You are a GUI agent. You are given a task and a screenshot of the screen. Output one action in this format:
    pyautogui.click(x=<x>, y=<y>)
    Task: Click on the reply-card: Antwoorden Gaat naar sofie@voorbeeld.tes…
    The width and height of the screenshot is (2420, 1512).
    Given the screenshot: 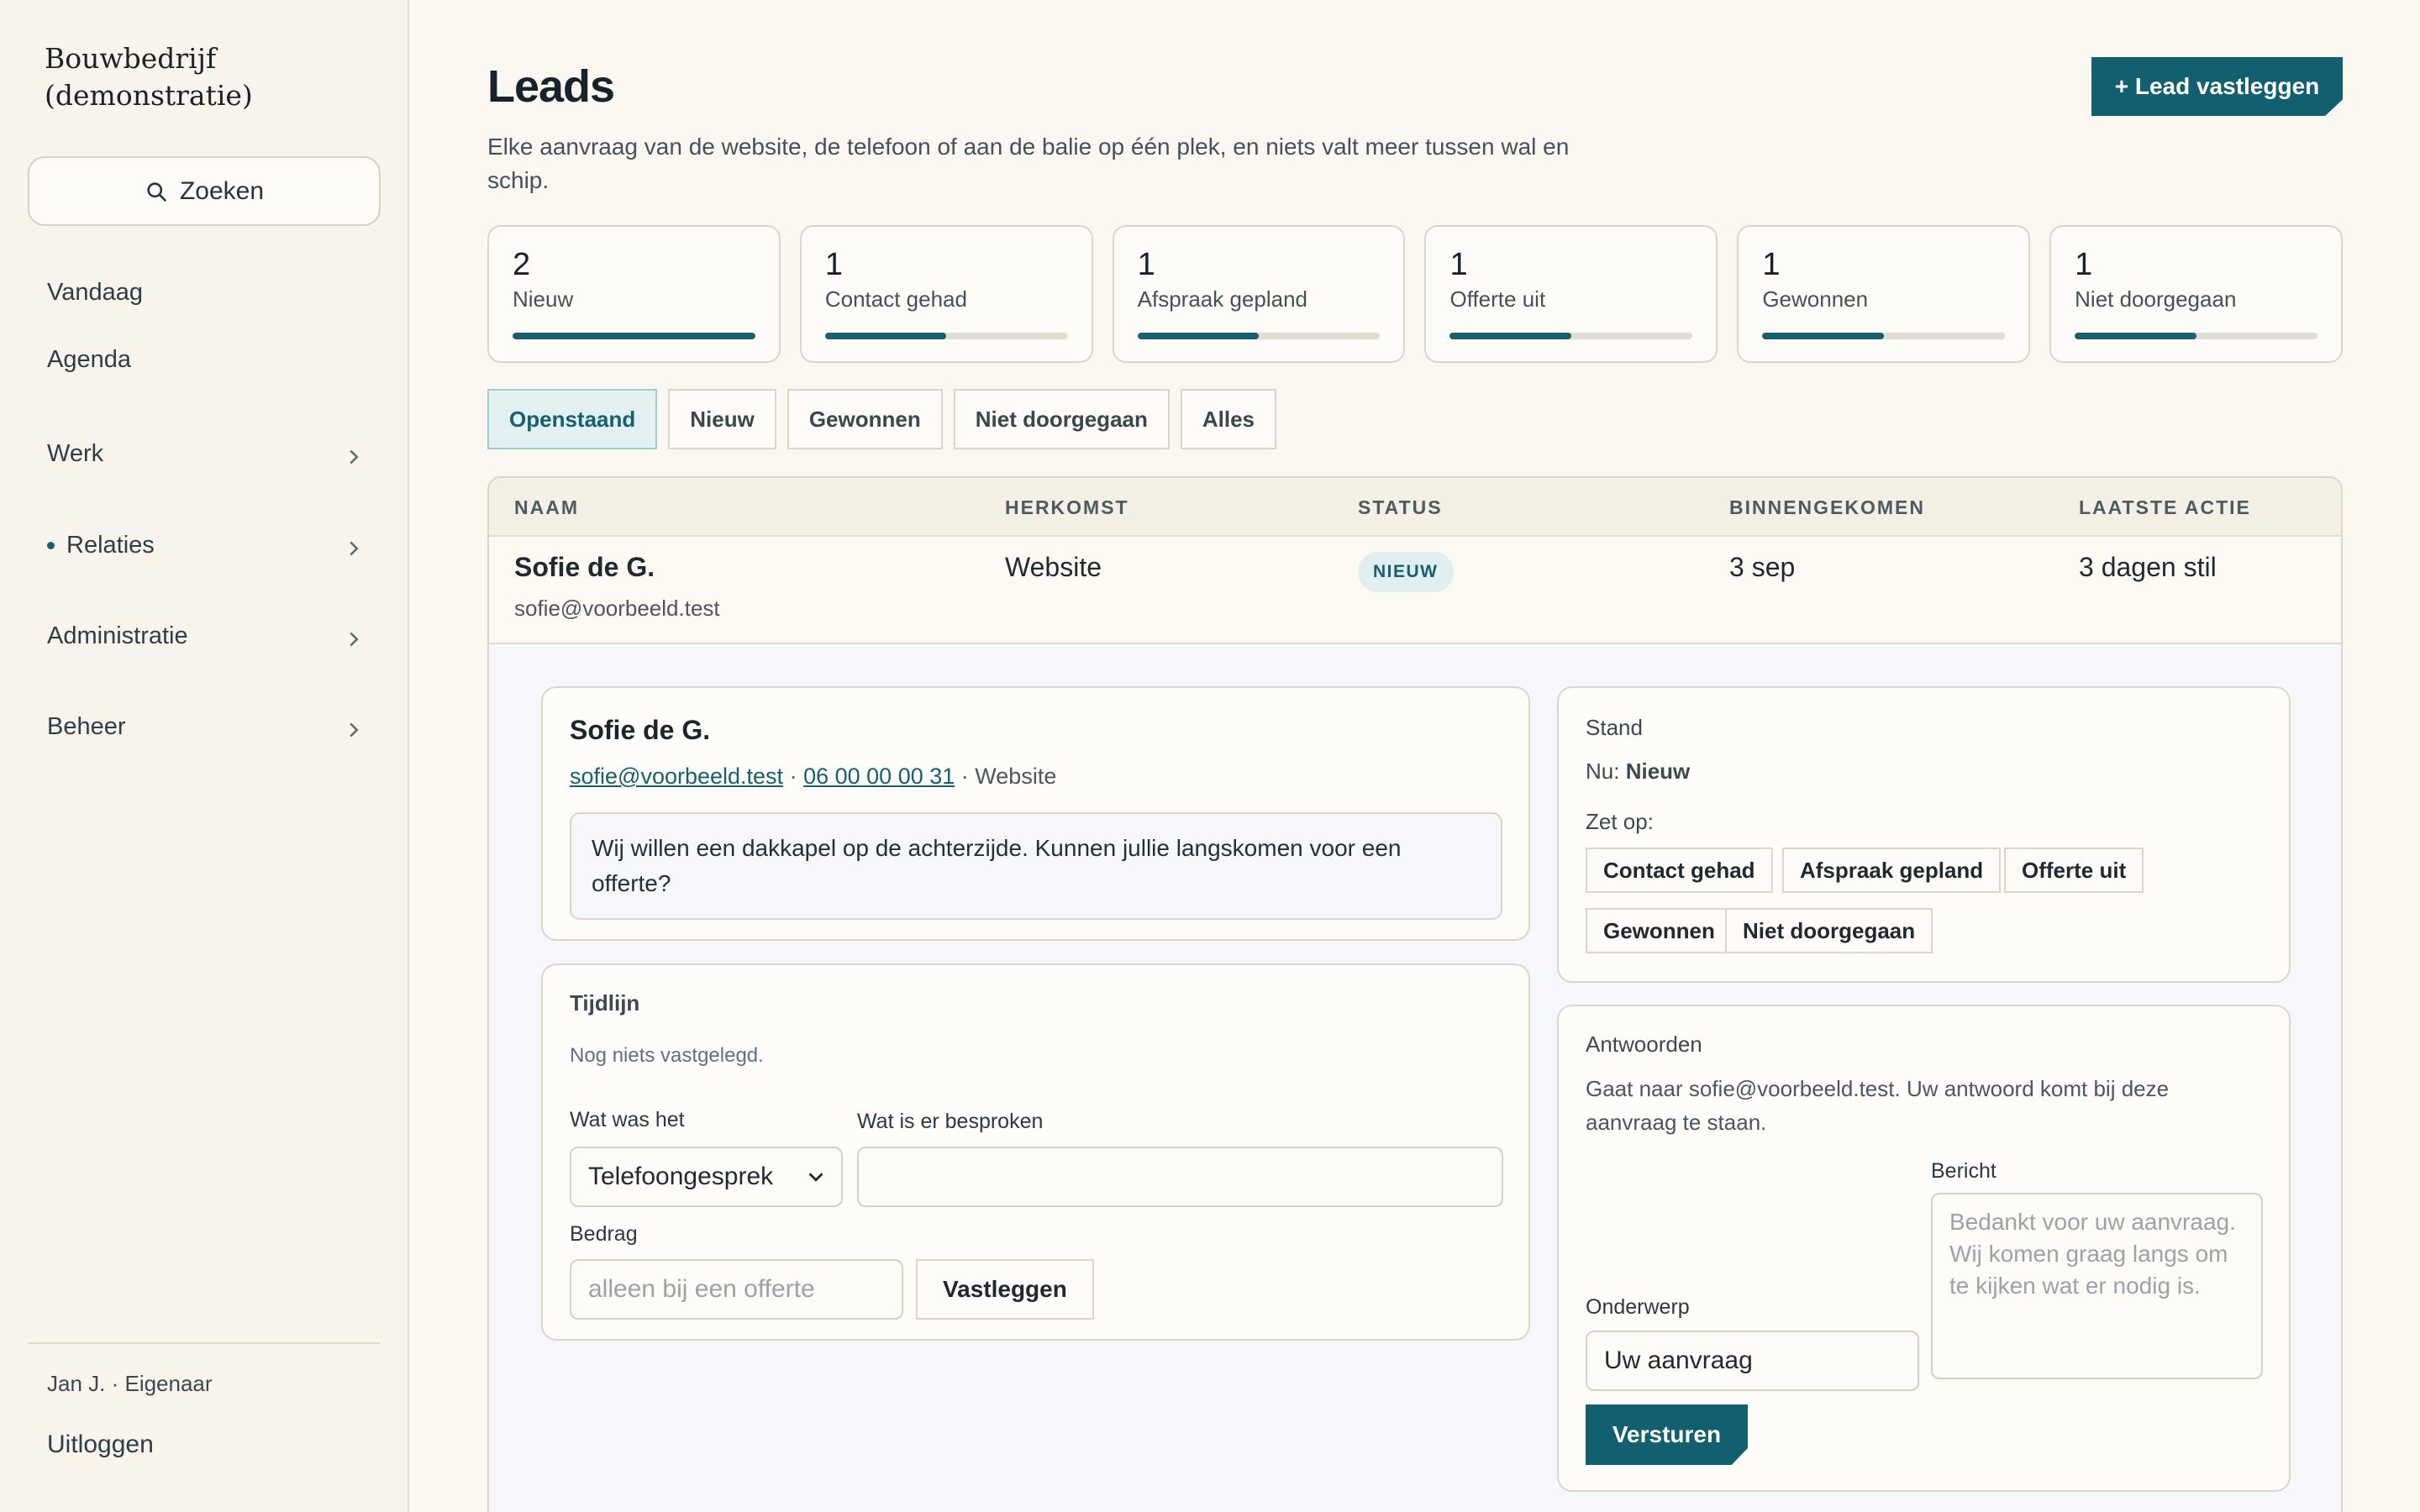 What is the action you would take?
    pyautogui.click(x=1924, y=1248)
    